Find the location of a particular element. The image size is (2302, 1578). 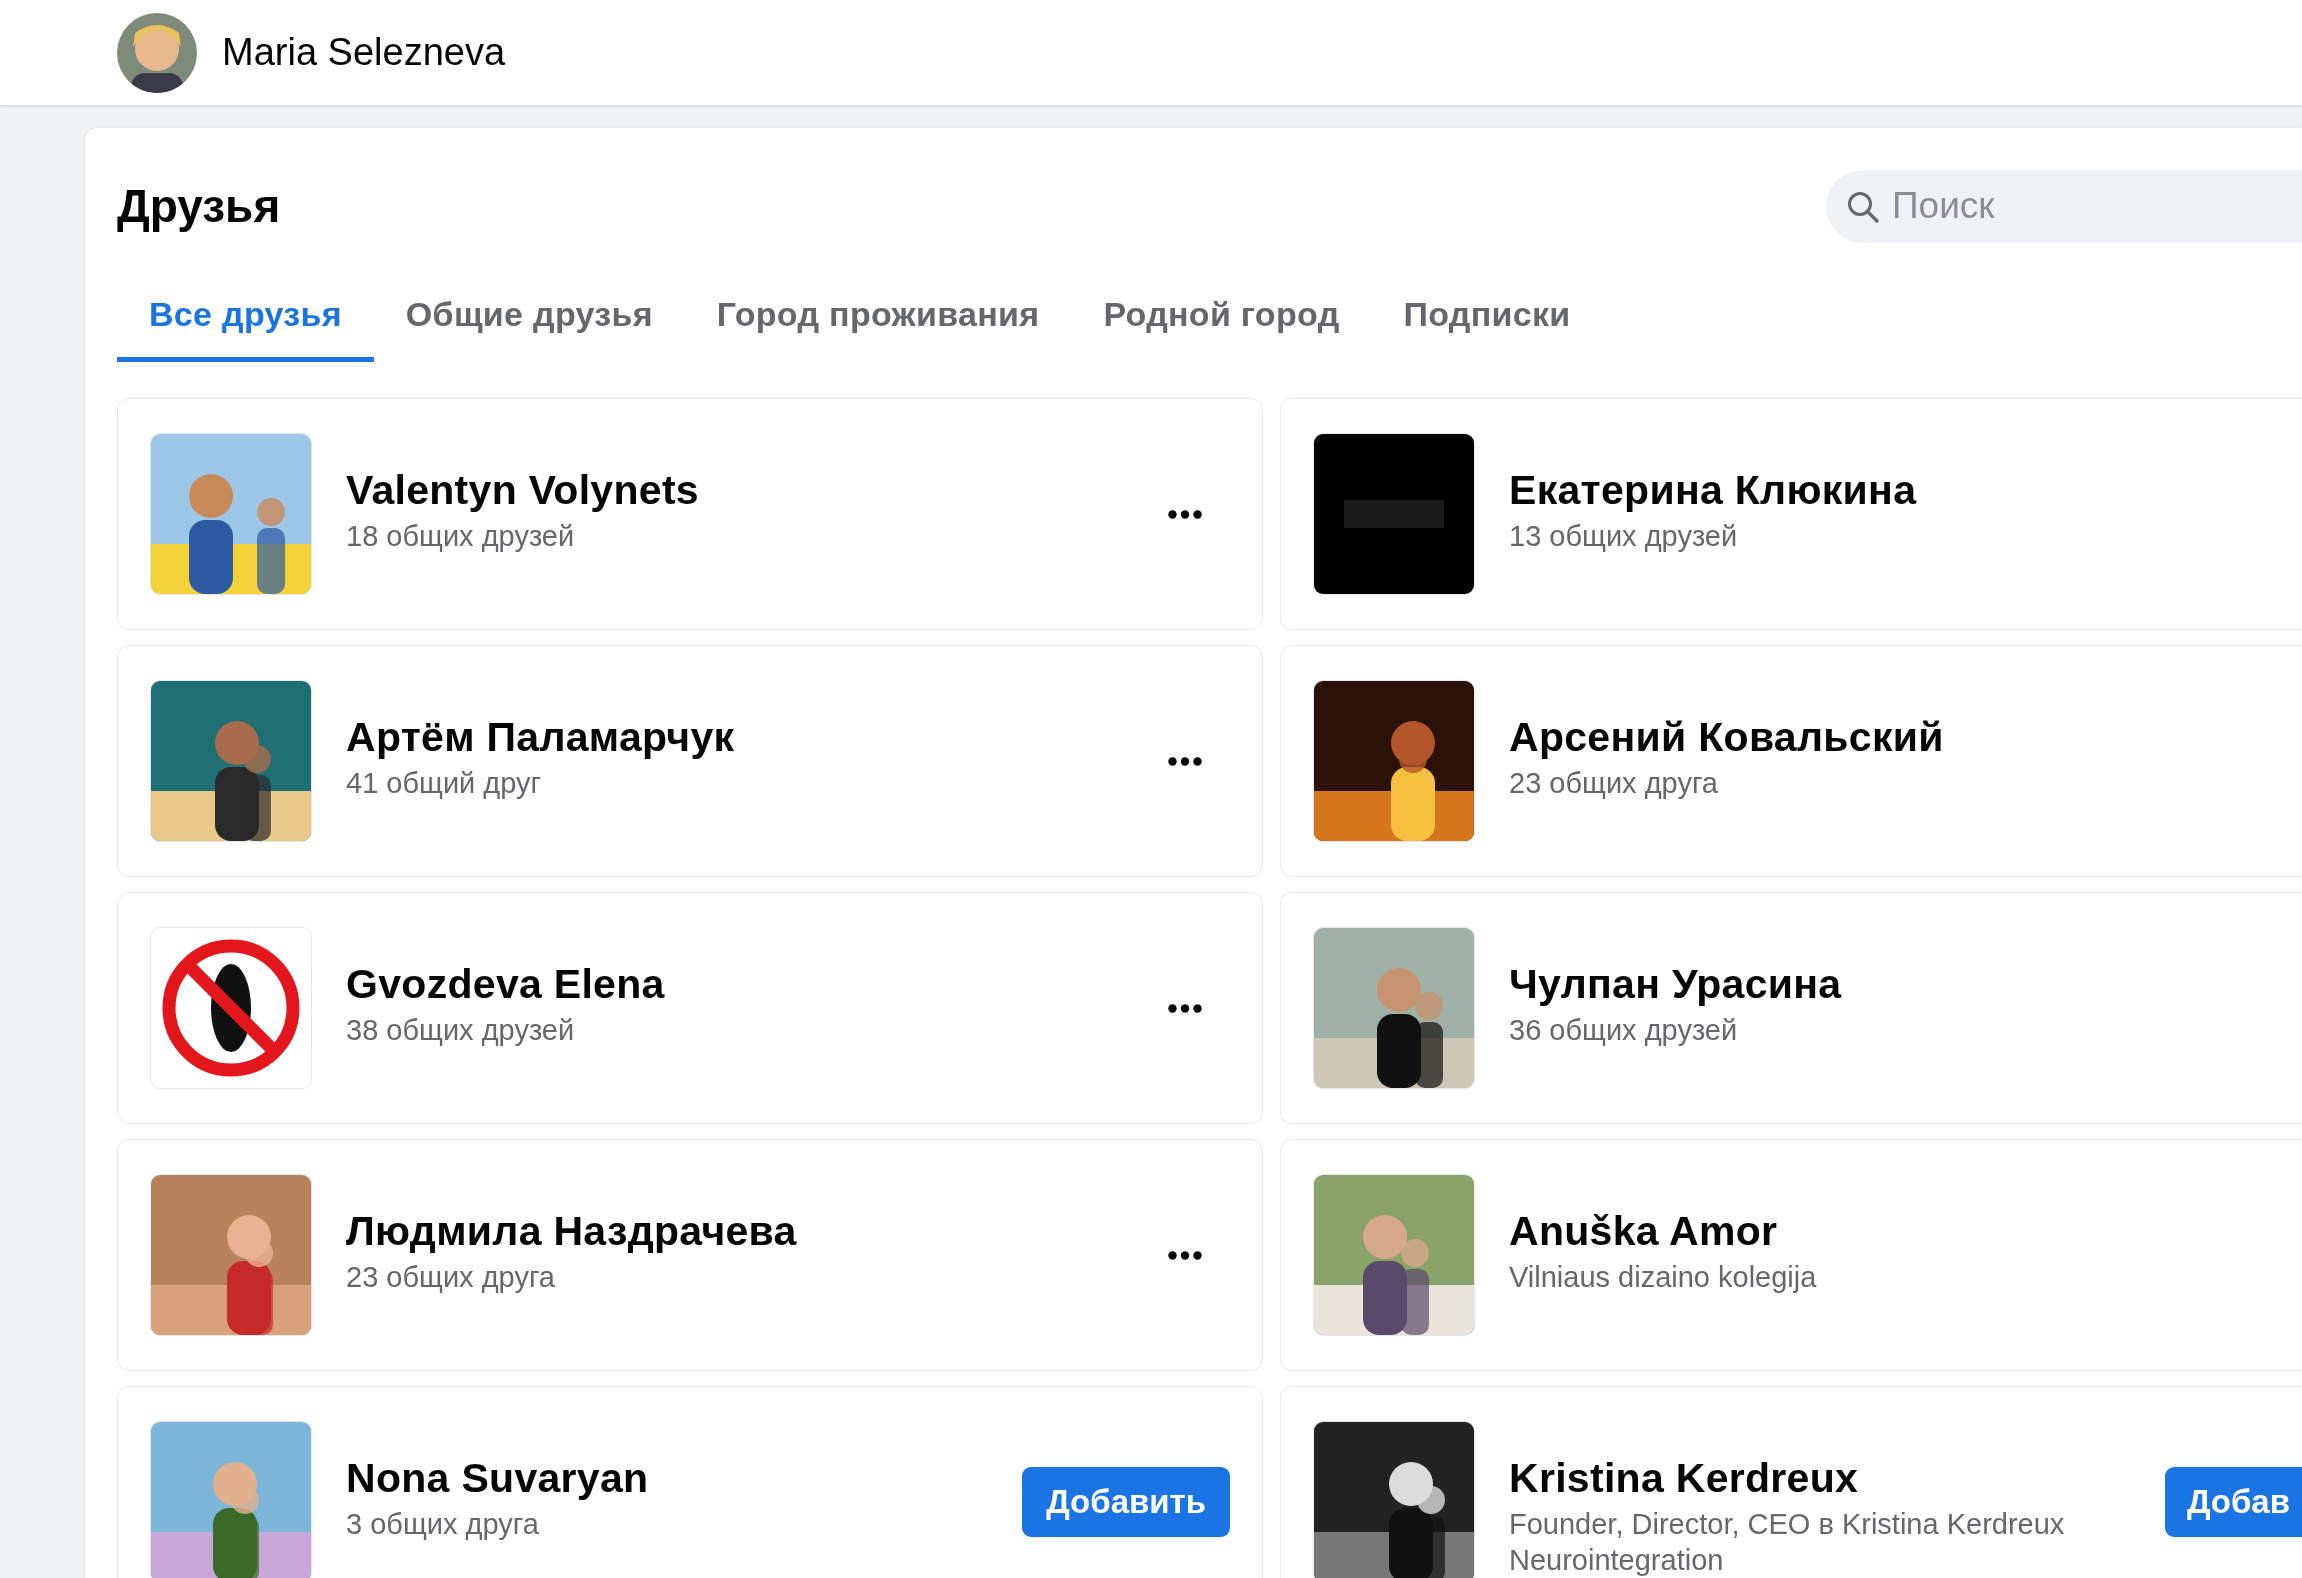

tab: Общие друзья is located at coordinates (529, 317).